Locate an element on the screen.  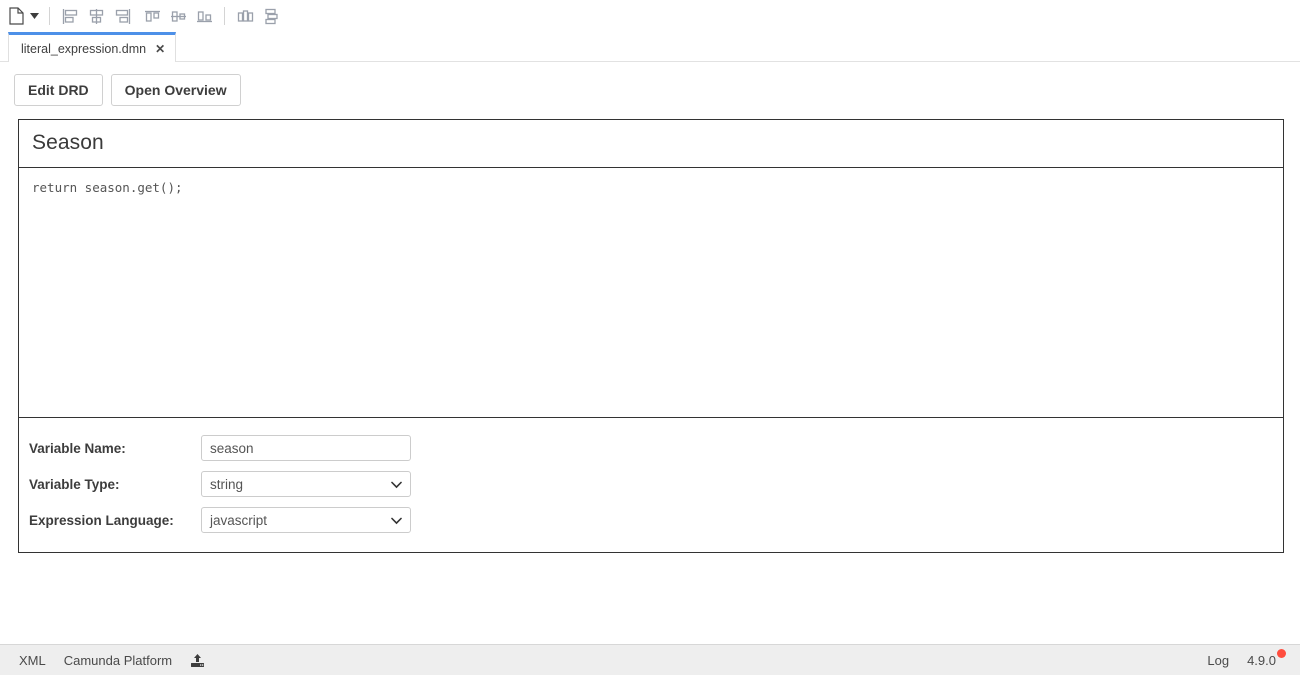
variable-type-label: Variable Type: is located at coordinates (74, 484).